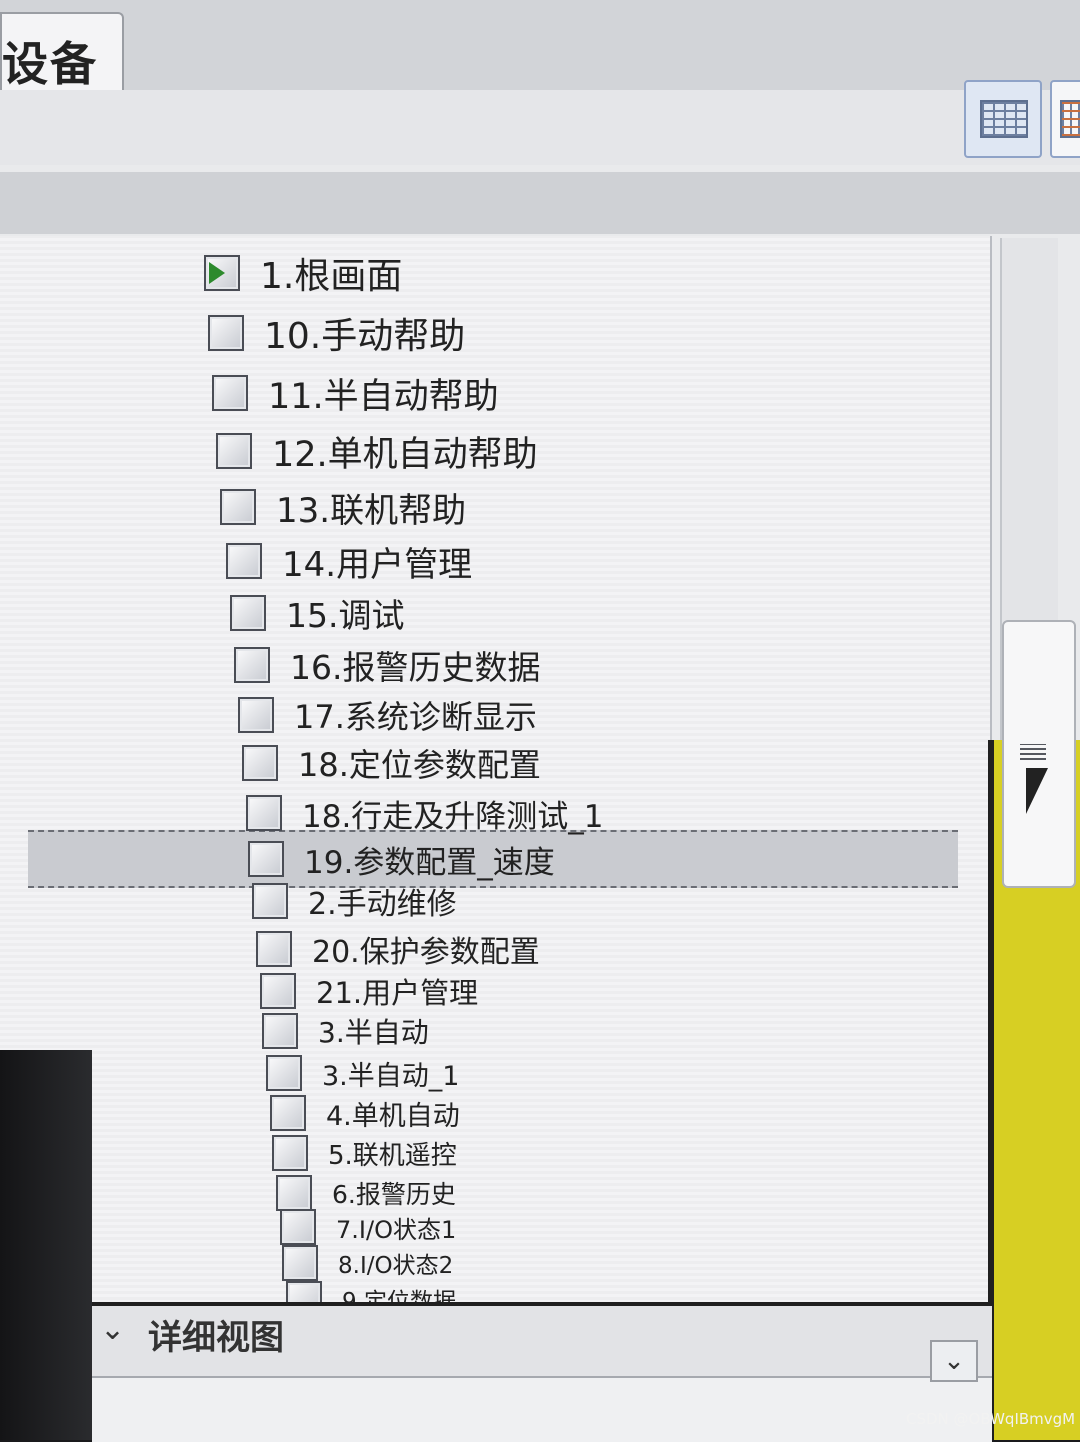 The width and height of the screenshot is (1080, 1442). Describe the element at coordinates (540, 46) in the screenshot. I see `tab-strip: 设备` at that location.